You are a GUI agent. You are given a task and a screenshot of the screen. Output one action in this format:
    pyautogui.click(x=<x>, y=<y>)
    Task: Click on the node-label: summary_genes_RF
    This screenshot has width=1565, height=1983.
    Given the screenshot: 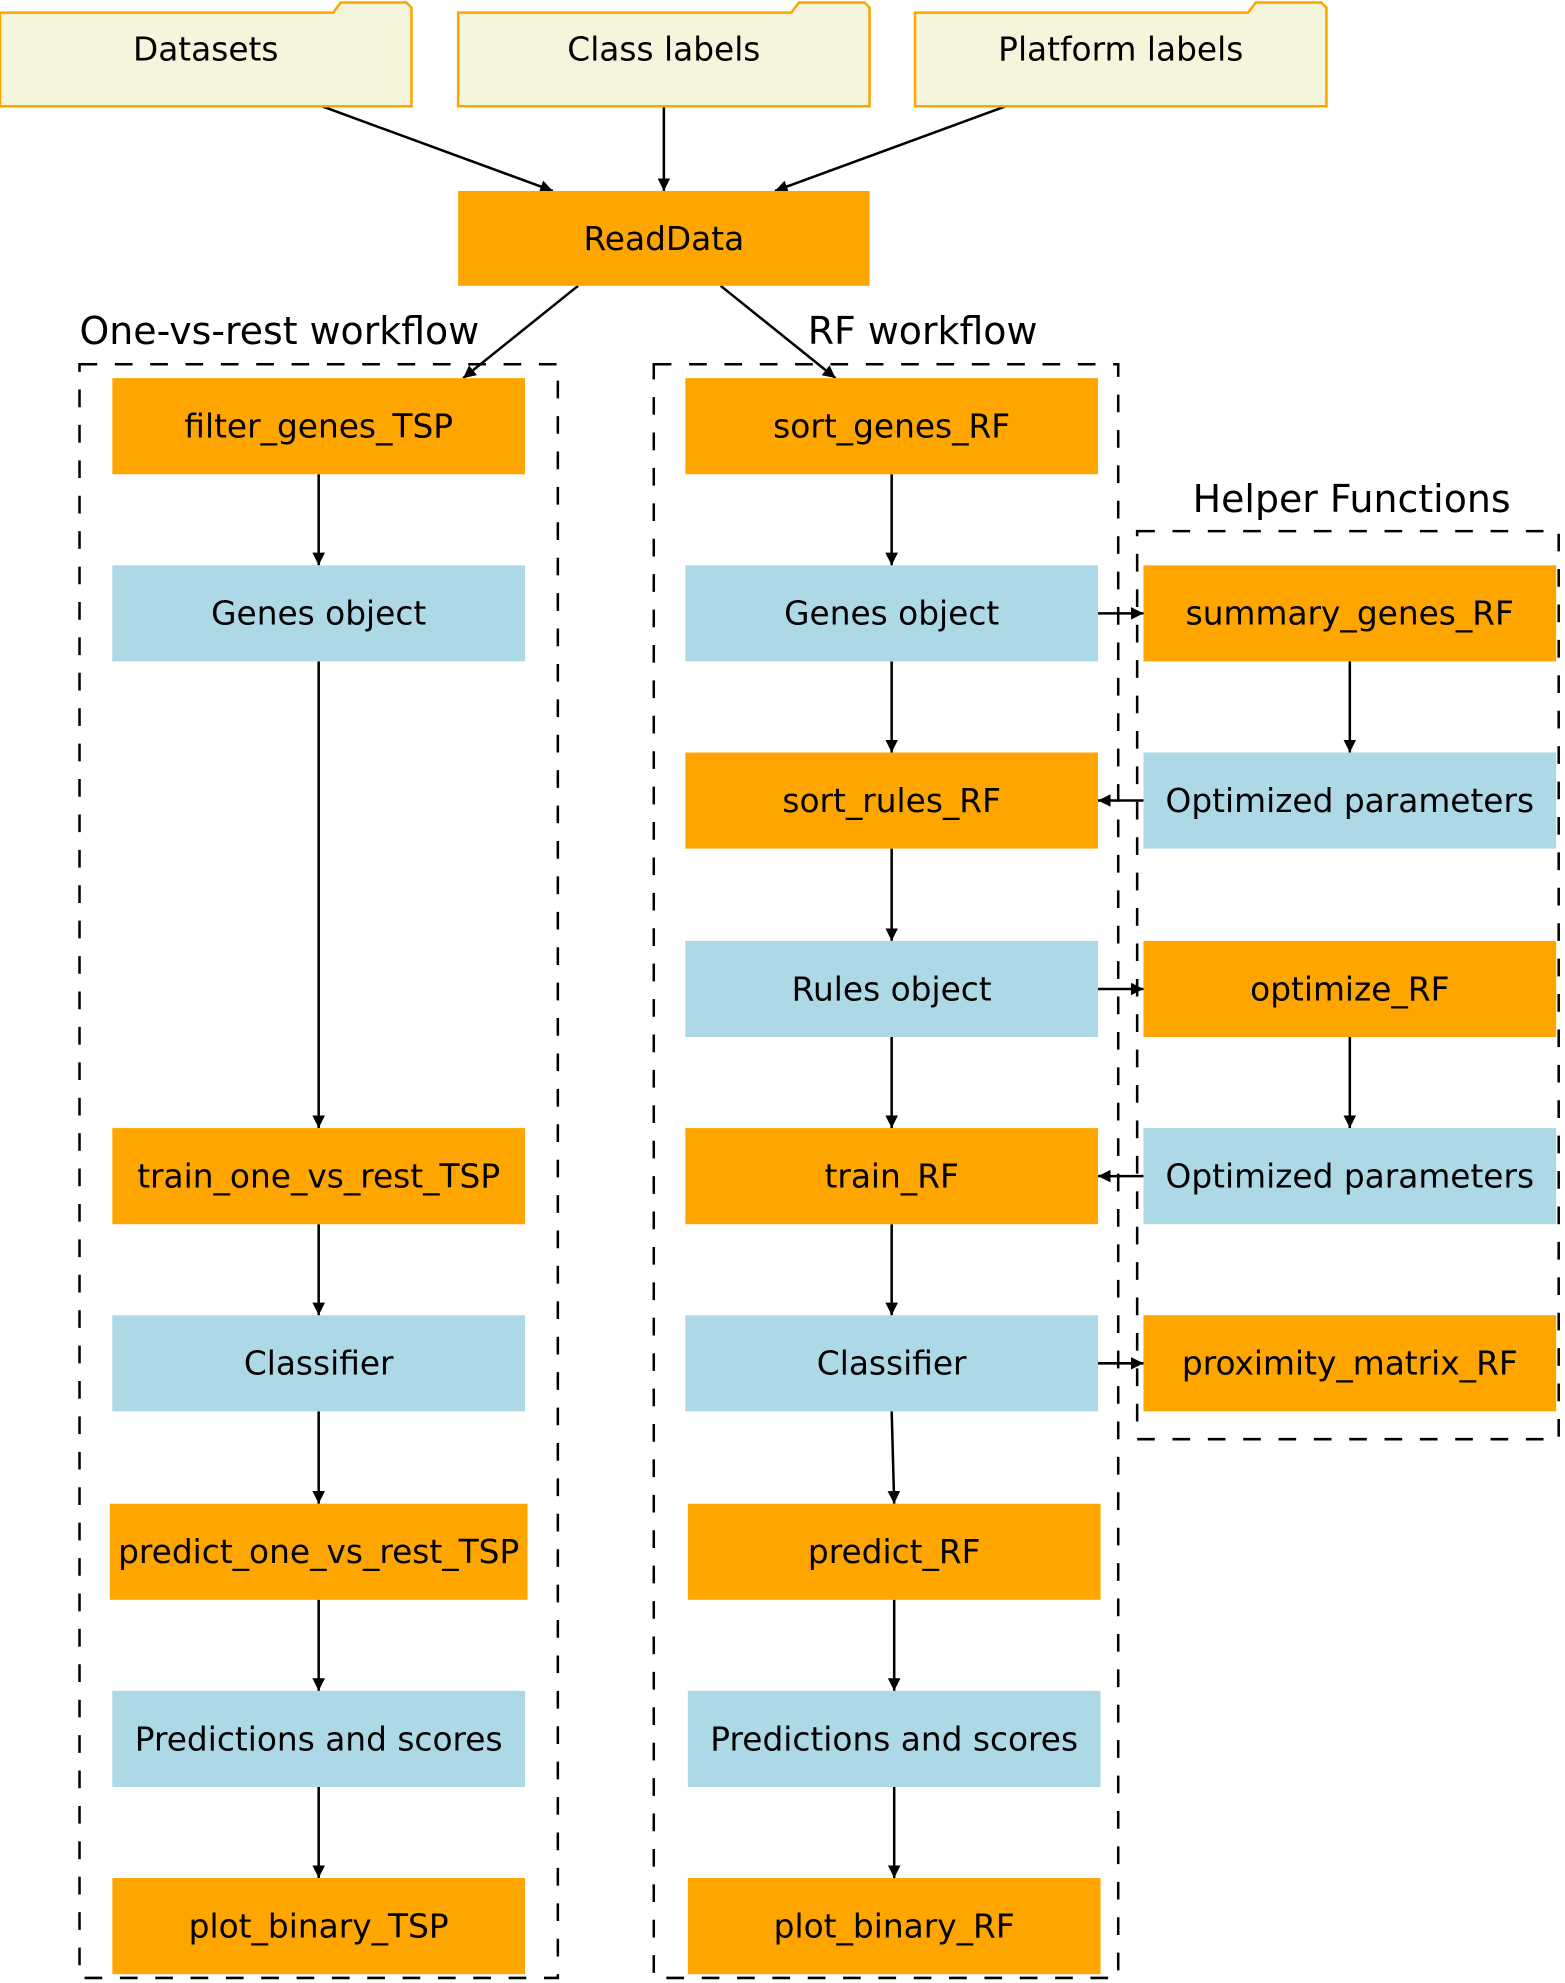 What is the action you would take?
    pyautogui.click(x=1350, y=614)
    